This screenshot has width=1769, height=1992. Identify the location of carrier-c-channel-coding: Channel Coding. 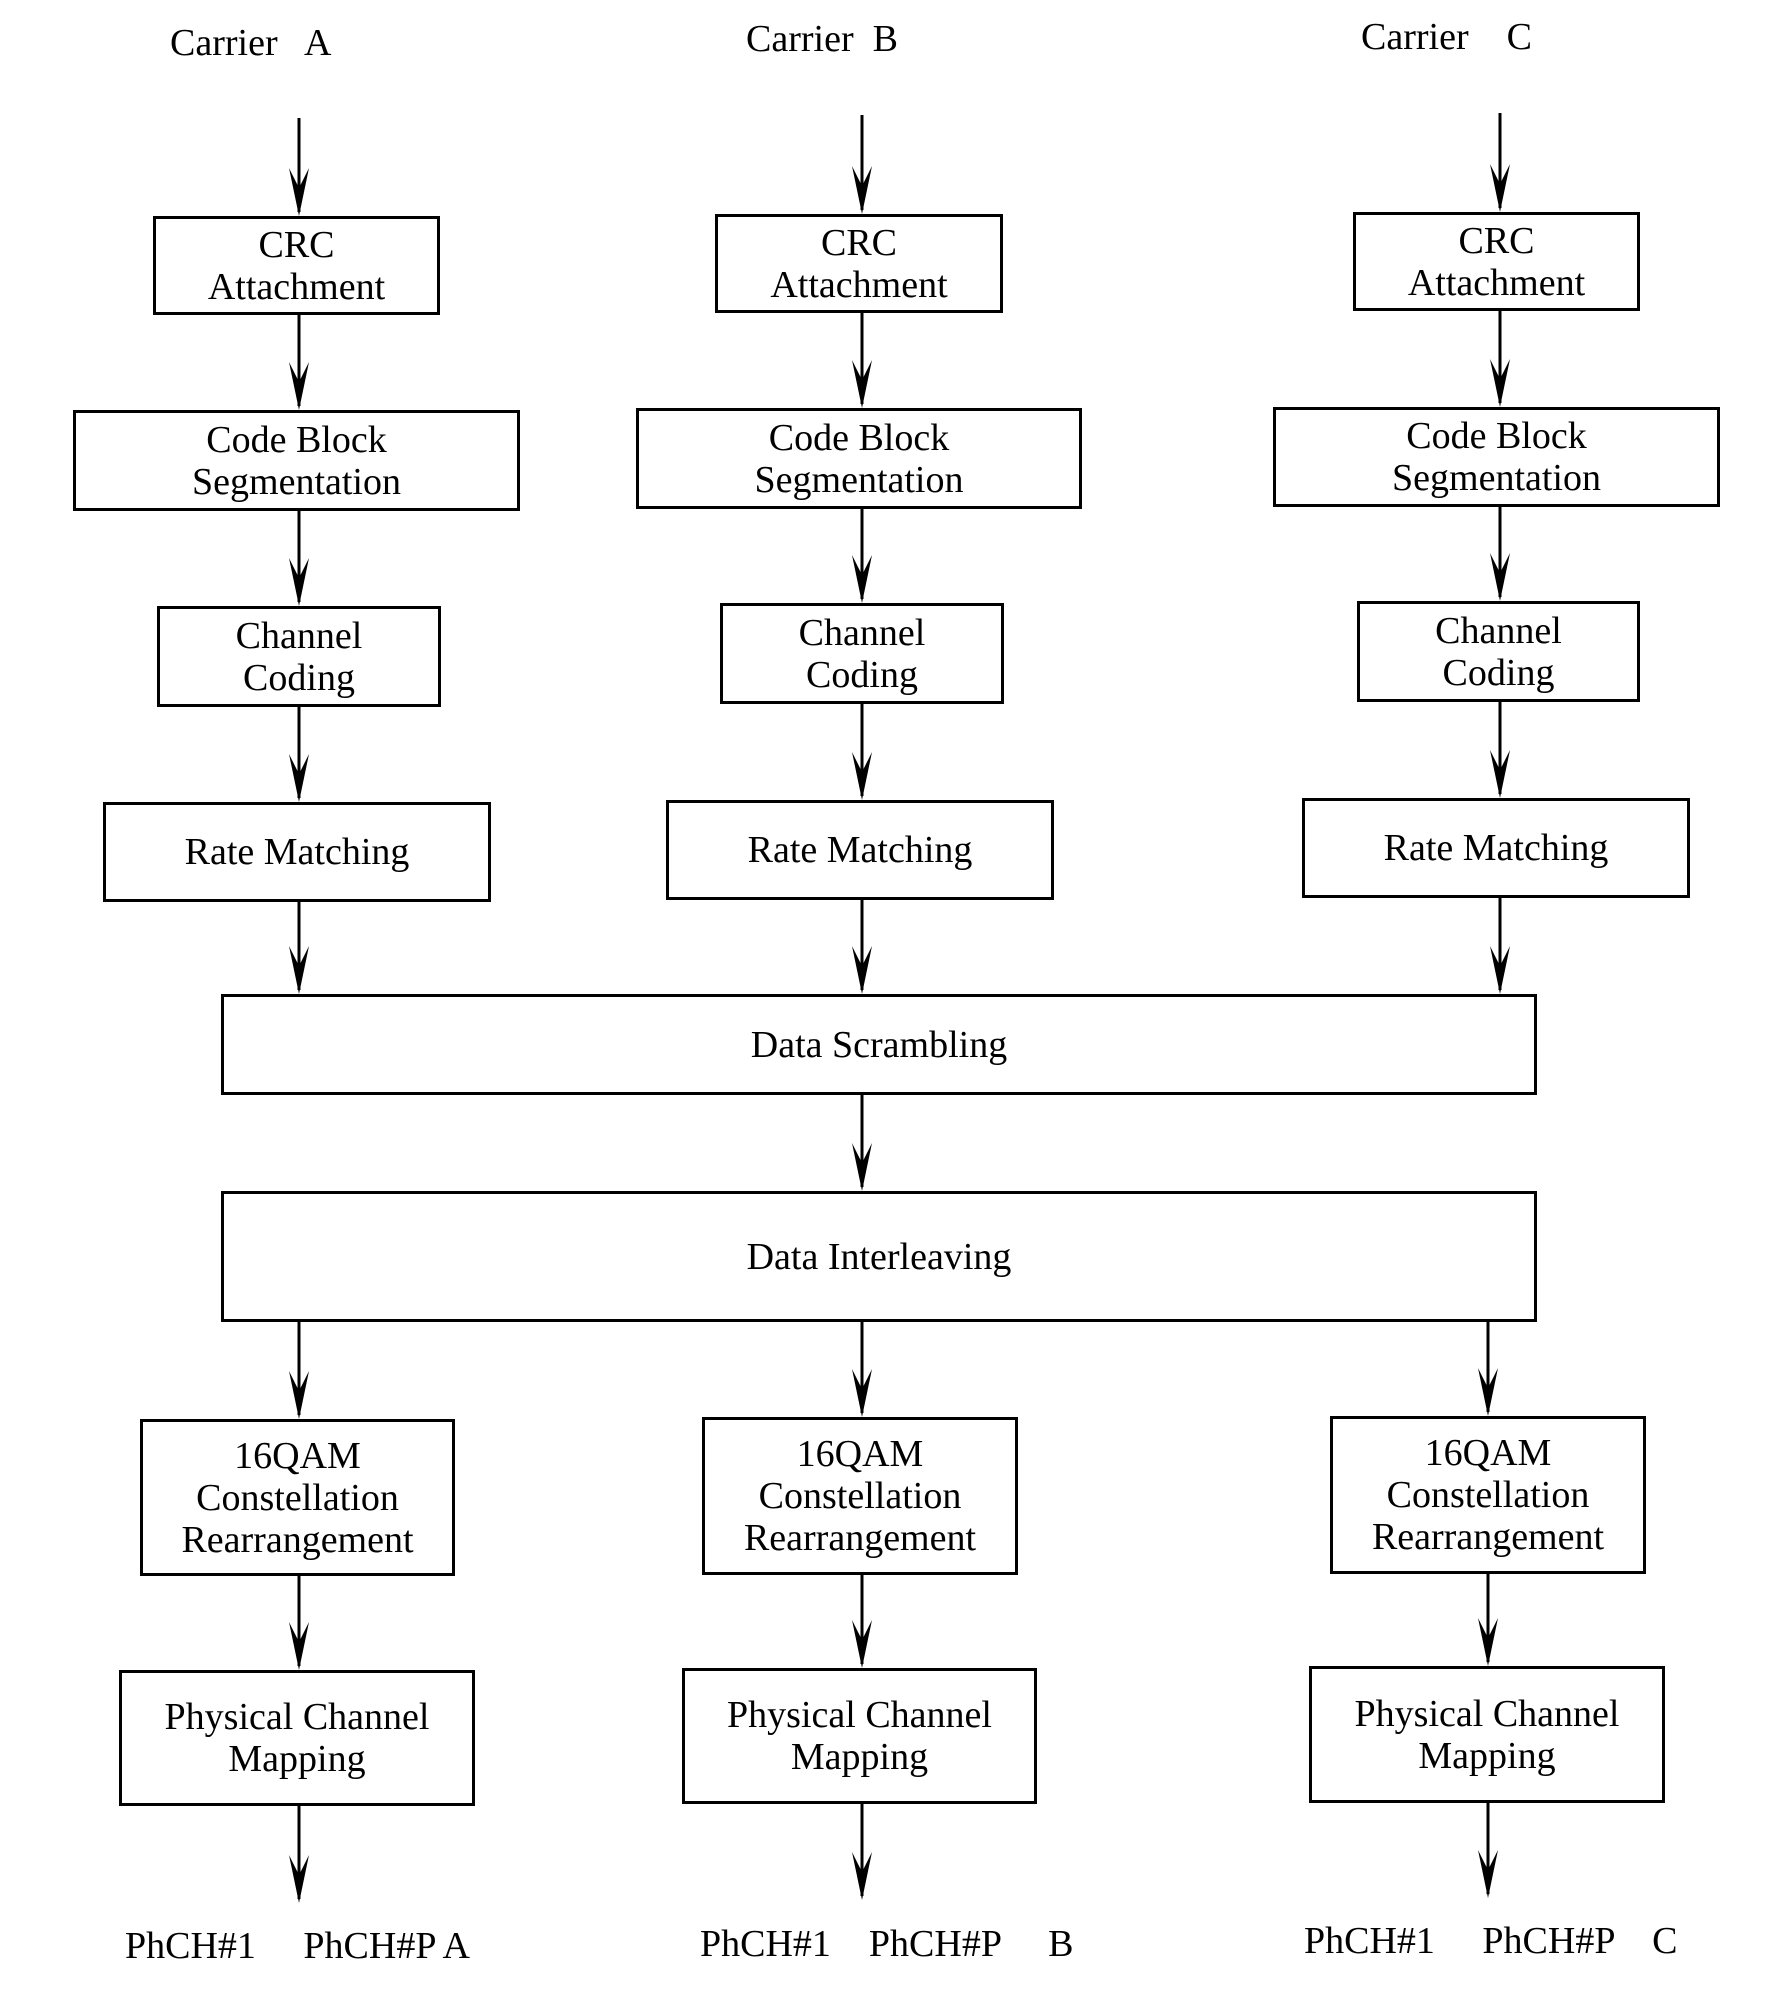
(1498, 651).